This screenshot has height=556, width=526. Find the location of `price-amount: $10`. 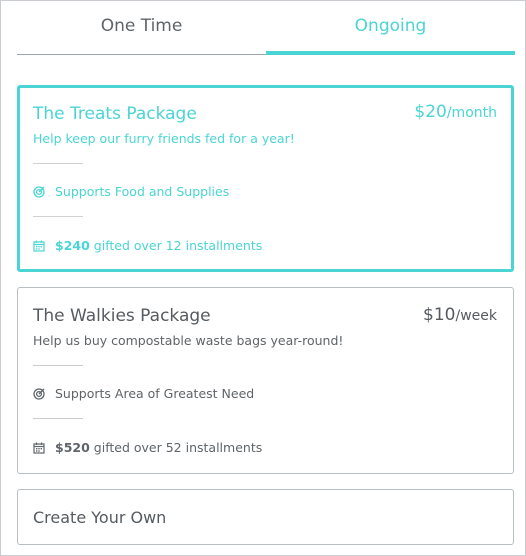

price-amount: $10 is located at coordinates (439, 315).